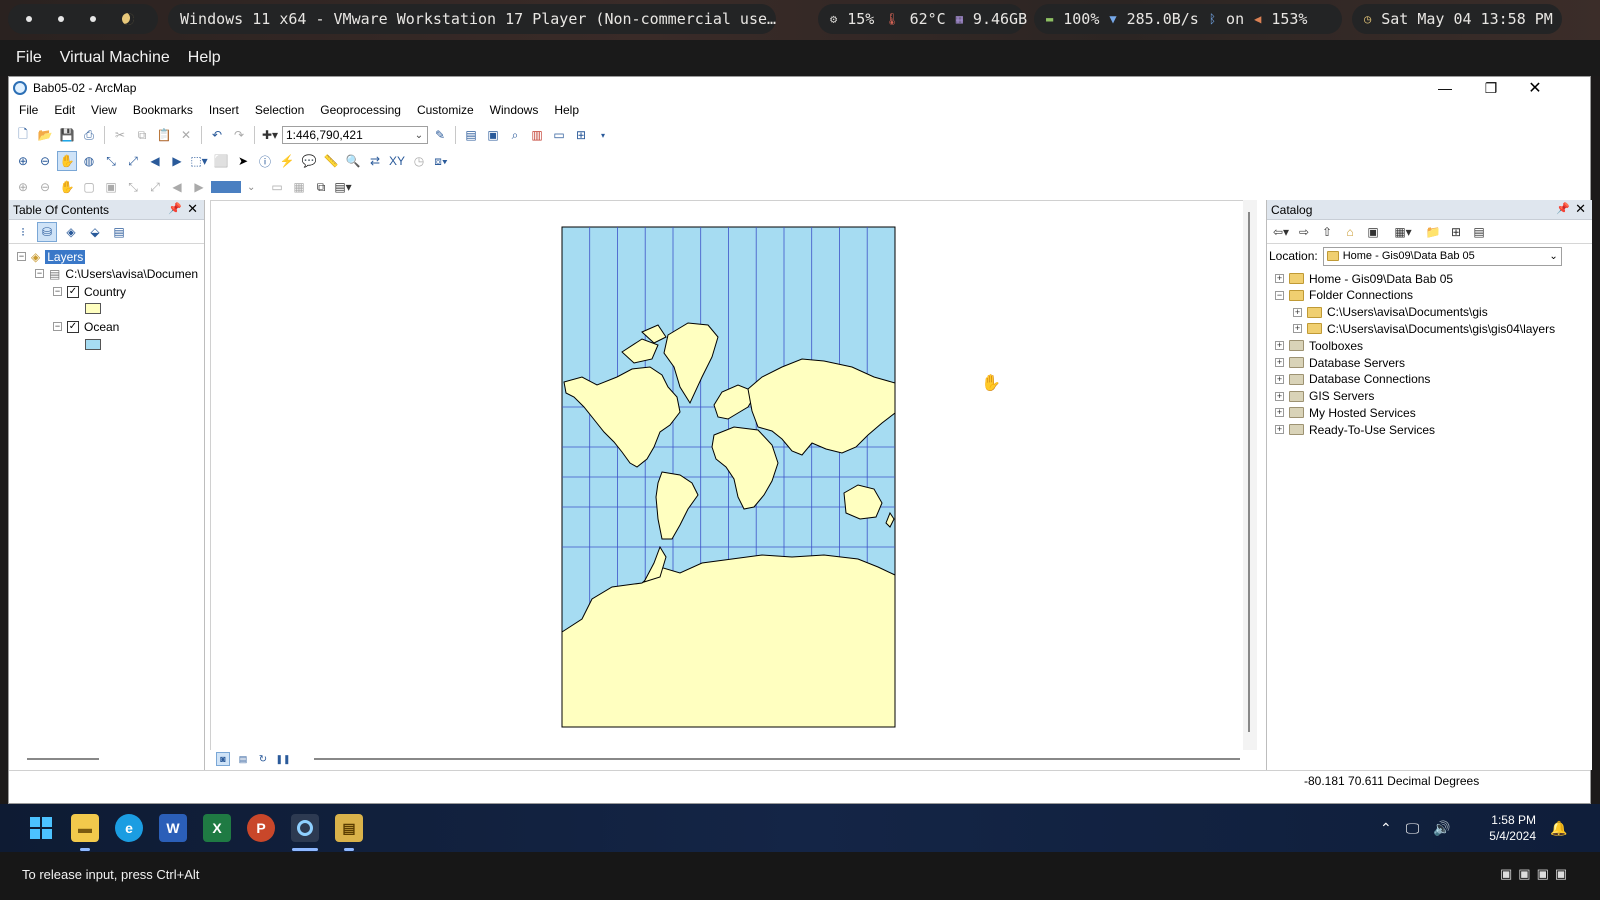 Image resolution: width=1600 pixels, height=900 pixels. I want to click on go-back-icon: ◀, so click(155, 161).